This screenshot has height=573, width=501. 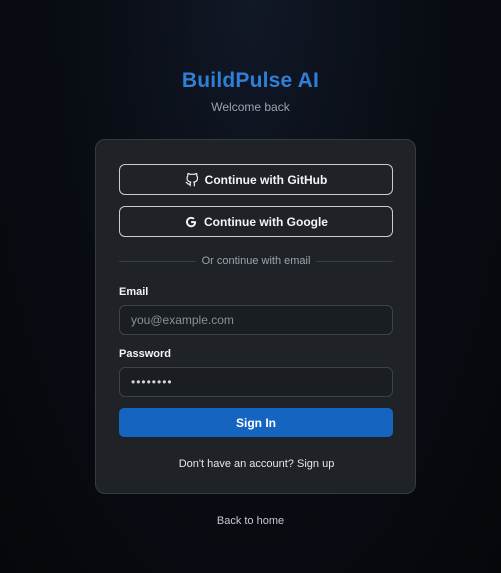 What do you see at coordinates (315, 464) in the screenshot?
I see `signup-link: Sign up` at bounding box center [315, 464].